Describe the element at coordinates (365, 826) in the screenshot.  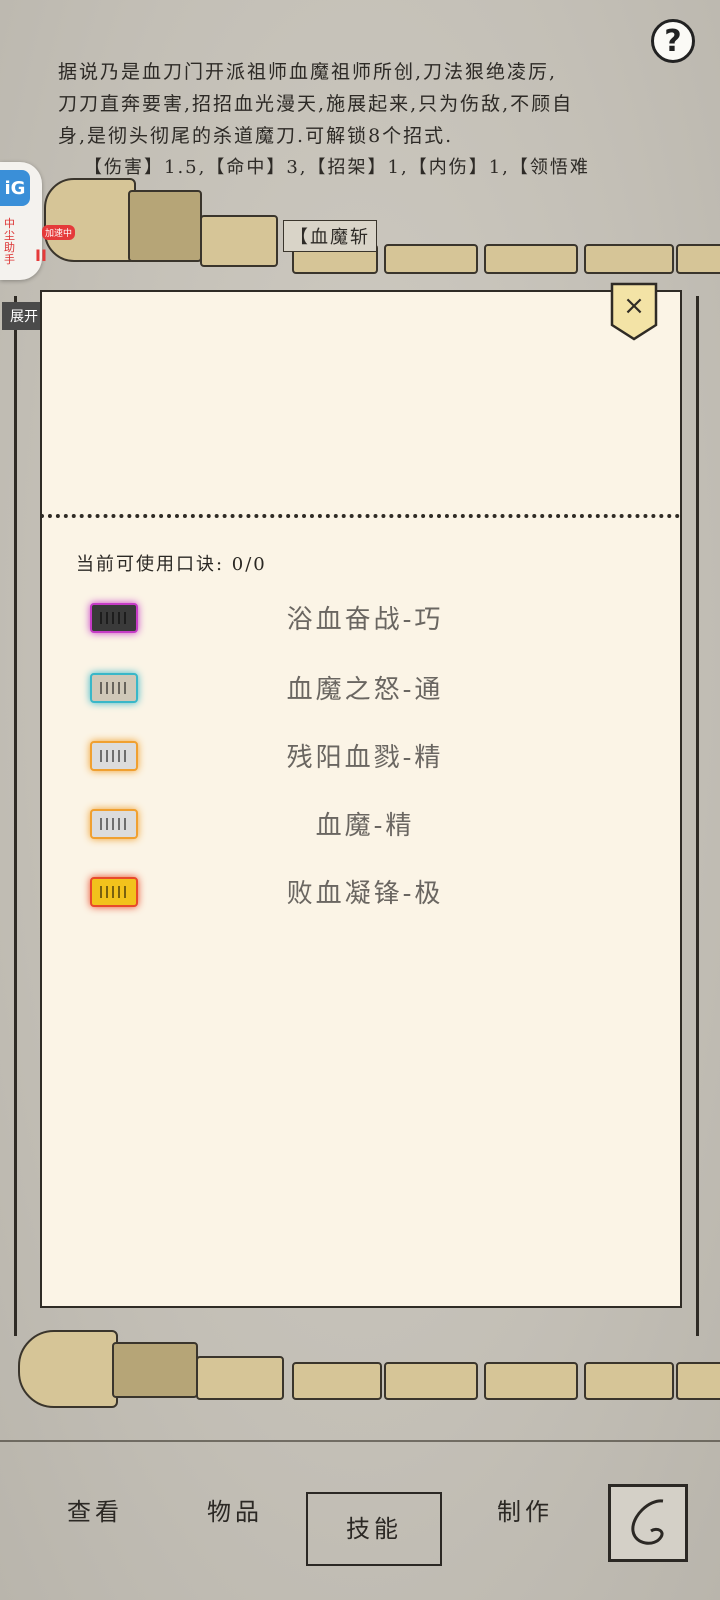
I see `skill-name: 血魔-精` at that location.